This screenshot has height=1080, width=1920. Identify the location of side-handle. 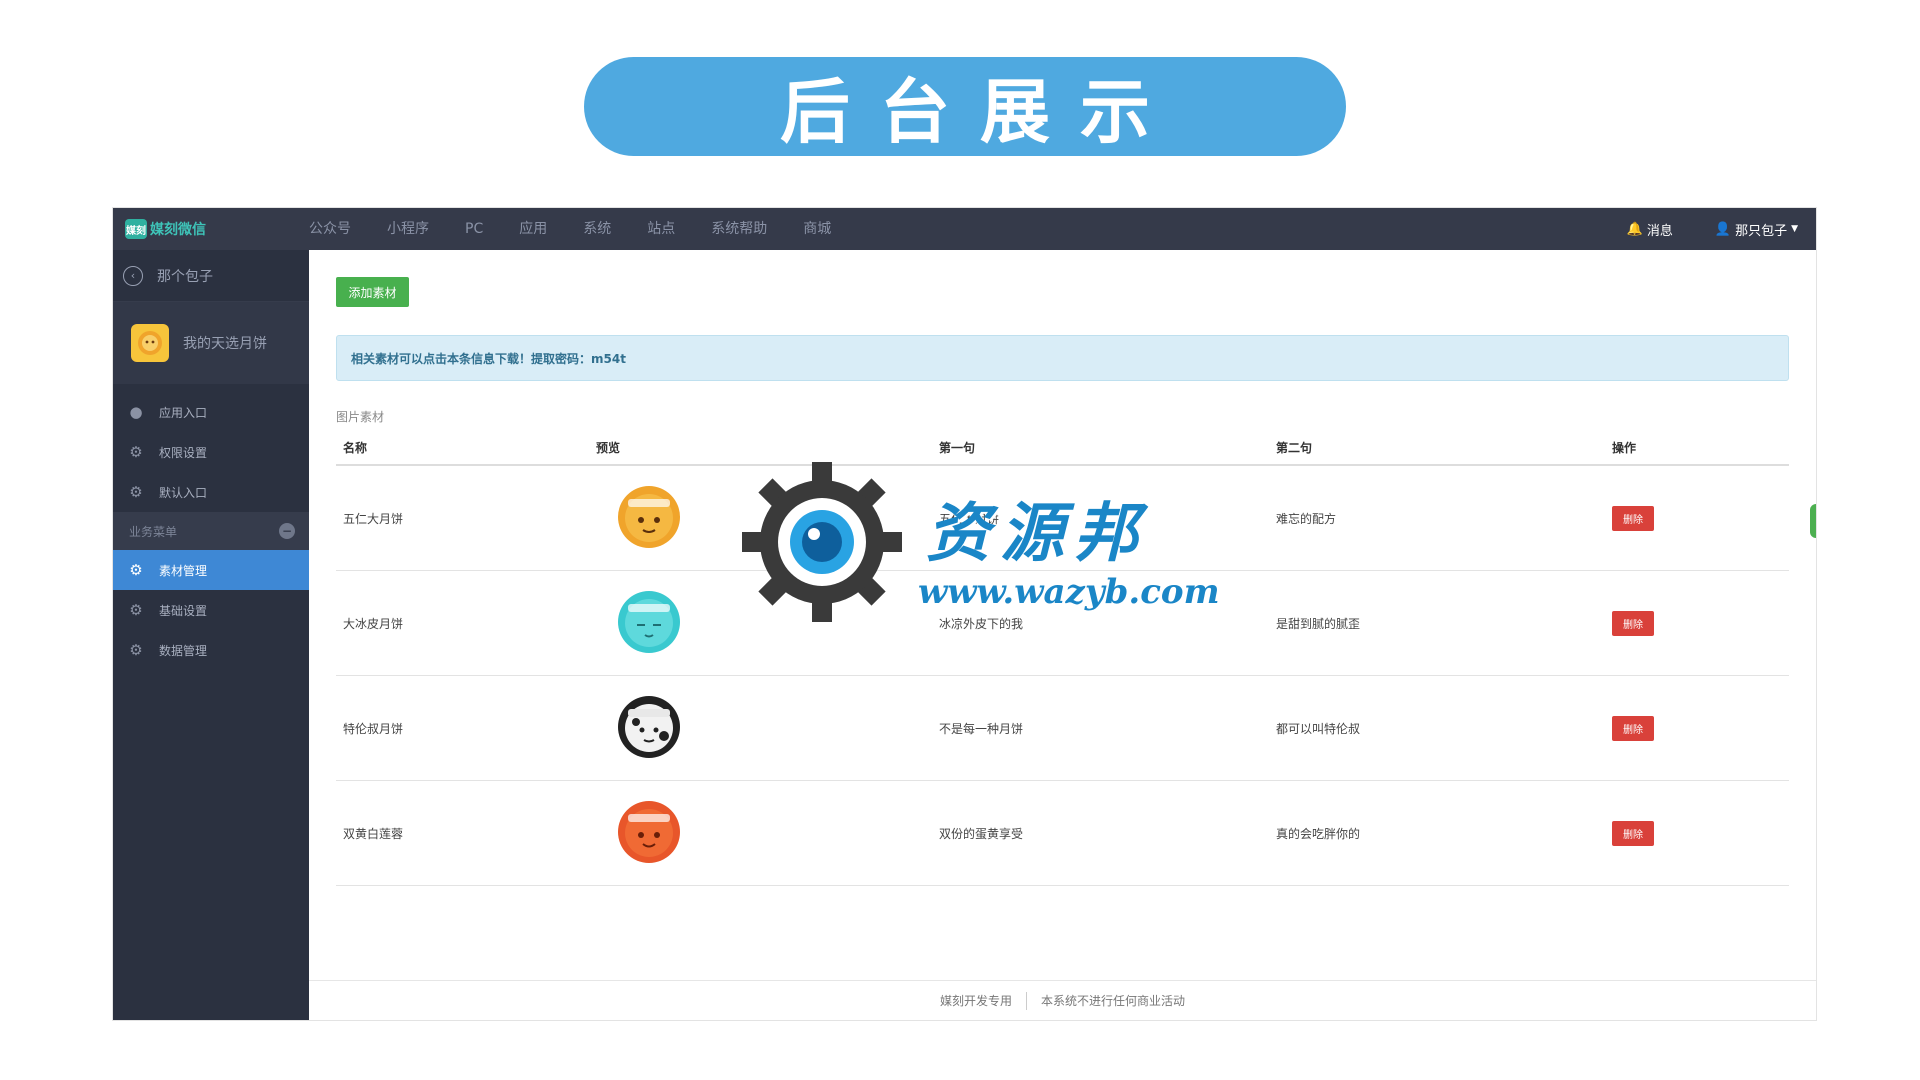
(1813, 521).